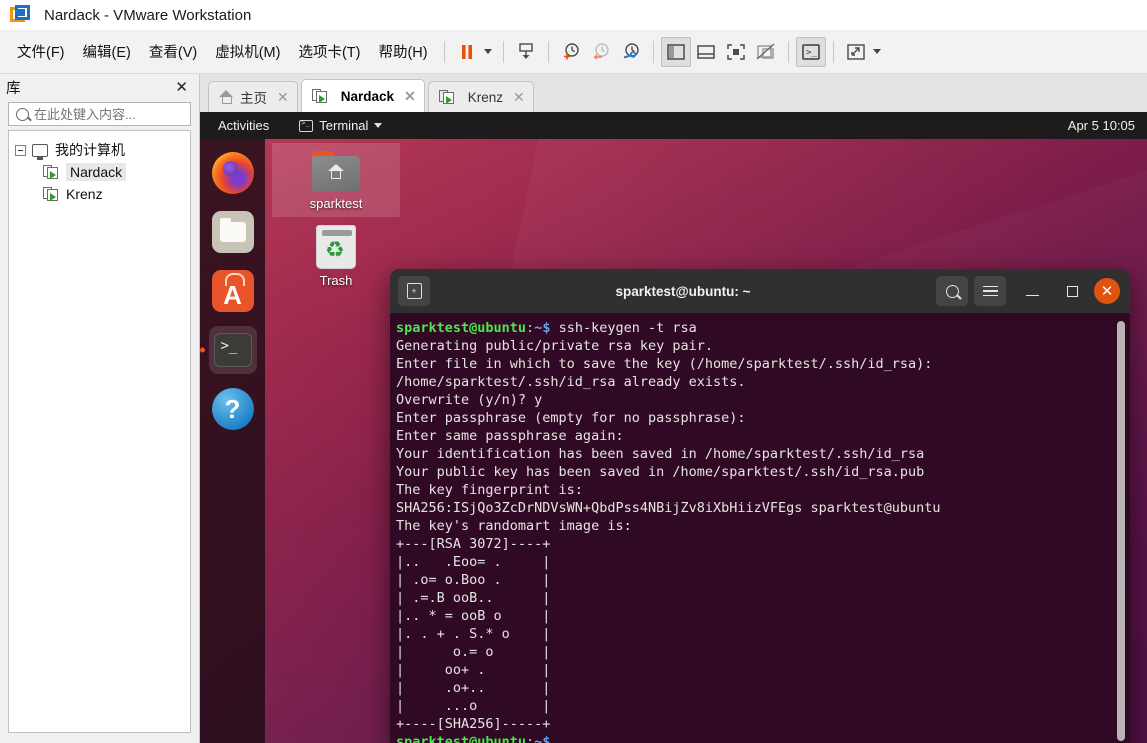 Image resolution: width=1147 pixels, height=743 pixels. I want to click on stretch-dropdown-caret, so click(876, 51).